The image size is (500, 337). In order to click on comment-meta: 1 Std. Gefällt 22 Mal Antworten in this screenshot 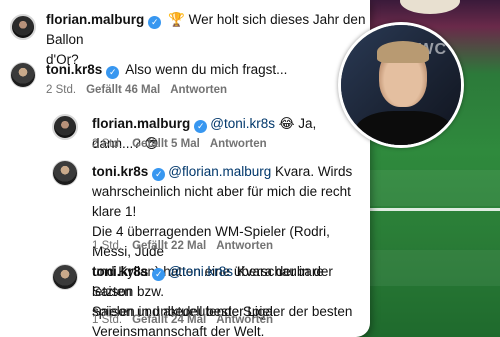, I will do `click(187, 246)`.